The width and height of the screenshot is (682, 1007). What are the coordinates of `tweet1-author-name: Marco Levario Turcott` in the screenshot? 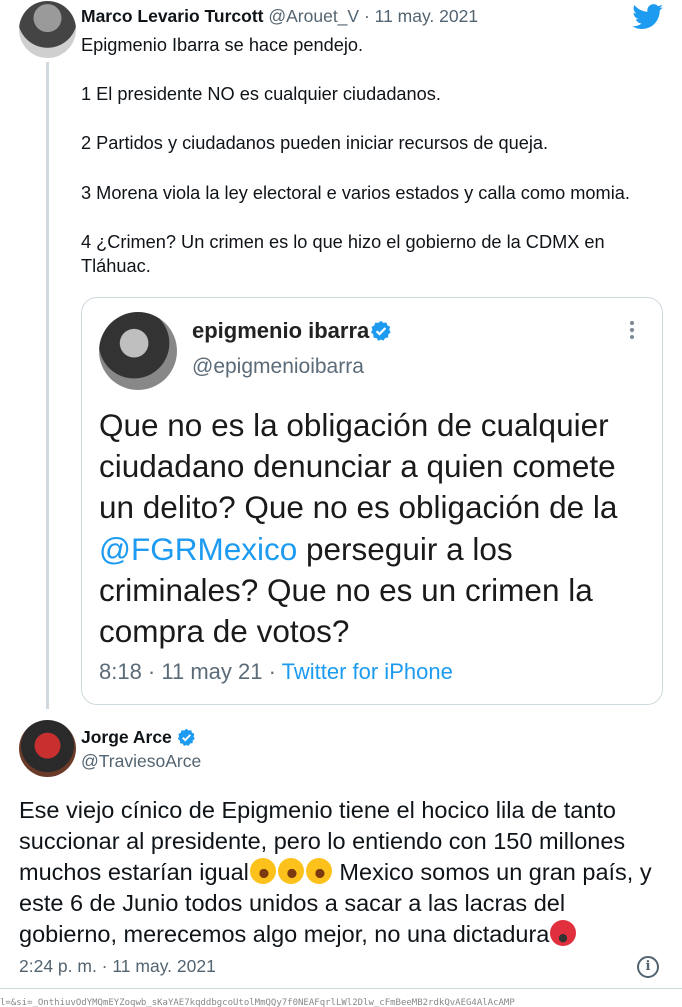 It's located at (172, 16).